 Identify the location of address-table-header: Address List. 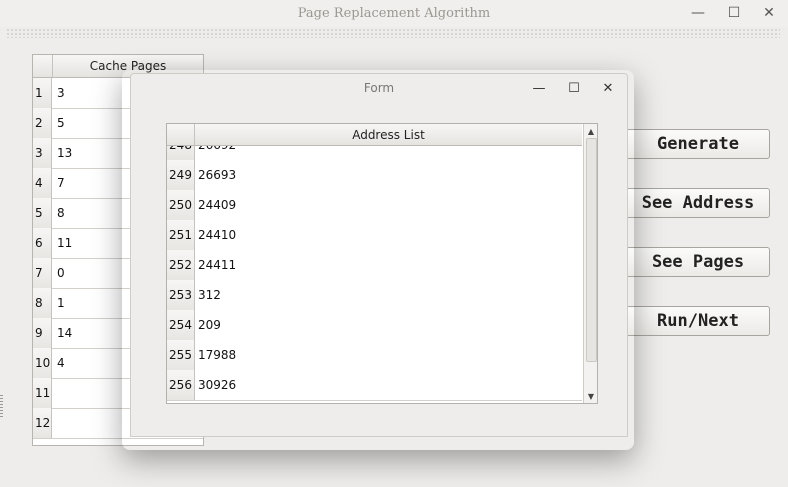
(374, 135).